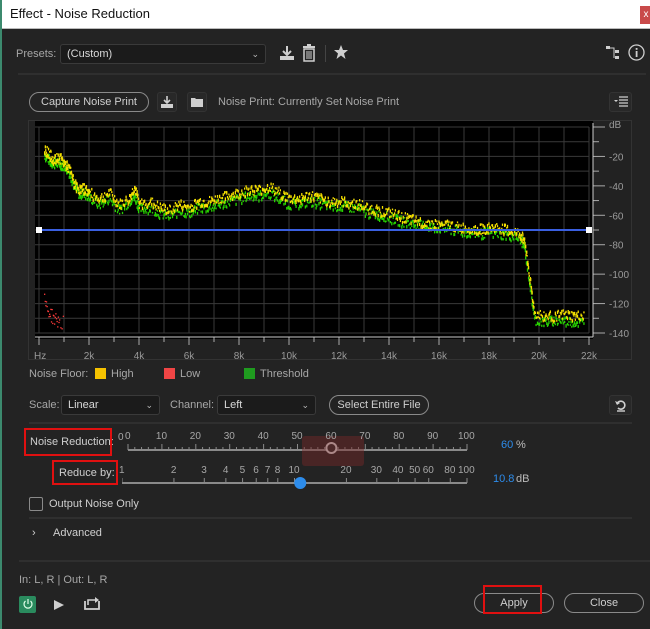 Image resolution: width=650 pixels, height=629 pixels. I want to click on reduce-by-thumb, so click(300, 483).